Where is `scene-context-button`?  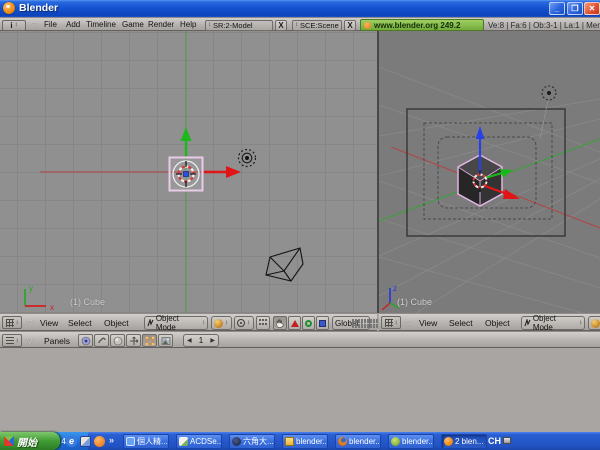
scene-context-button is located at coordinates (165, 340).